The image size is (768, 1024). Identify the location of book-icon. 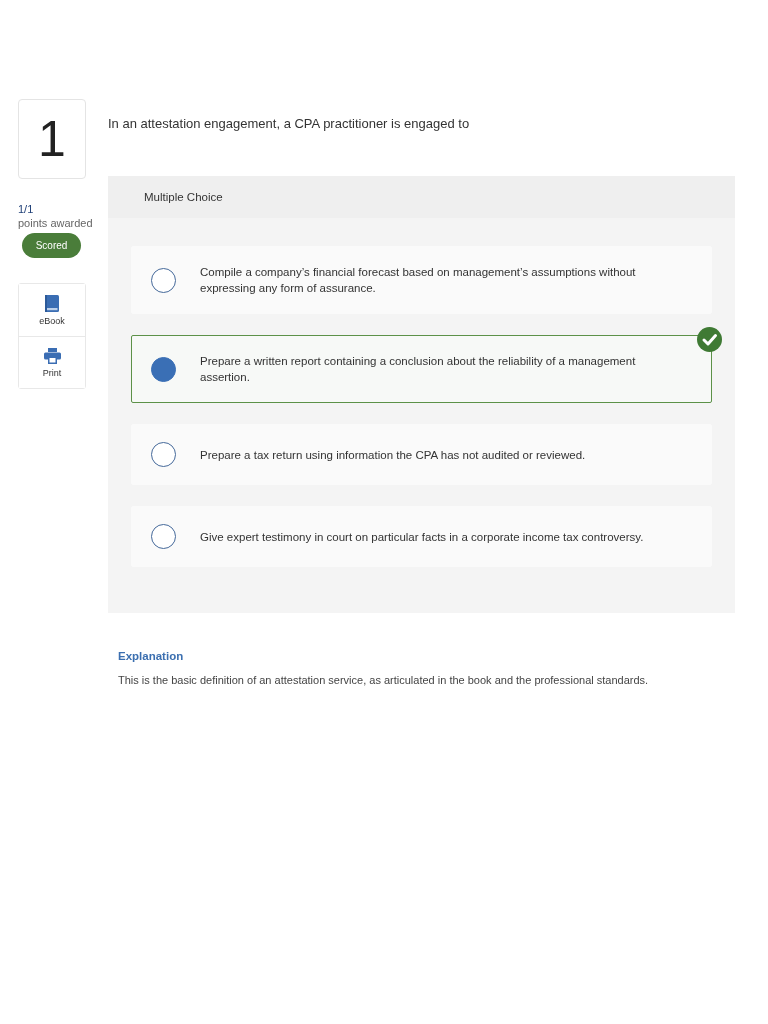
(52, 303).